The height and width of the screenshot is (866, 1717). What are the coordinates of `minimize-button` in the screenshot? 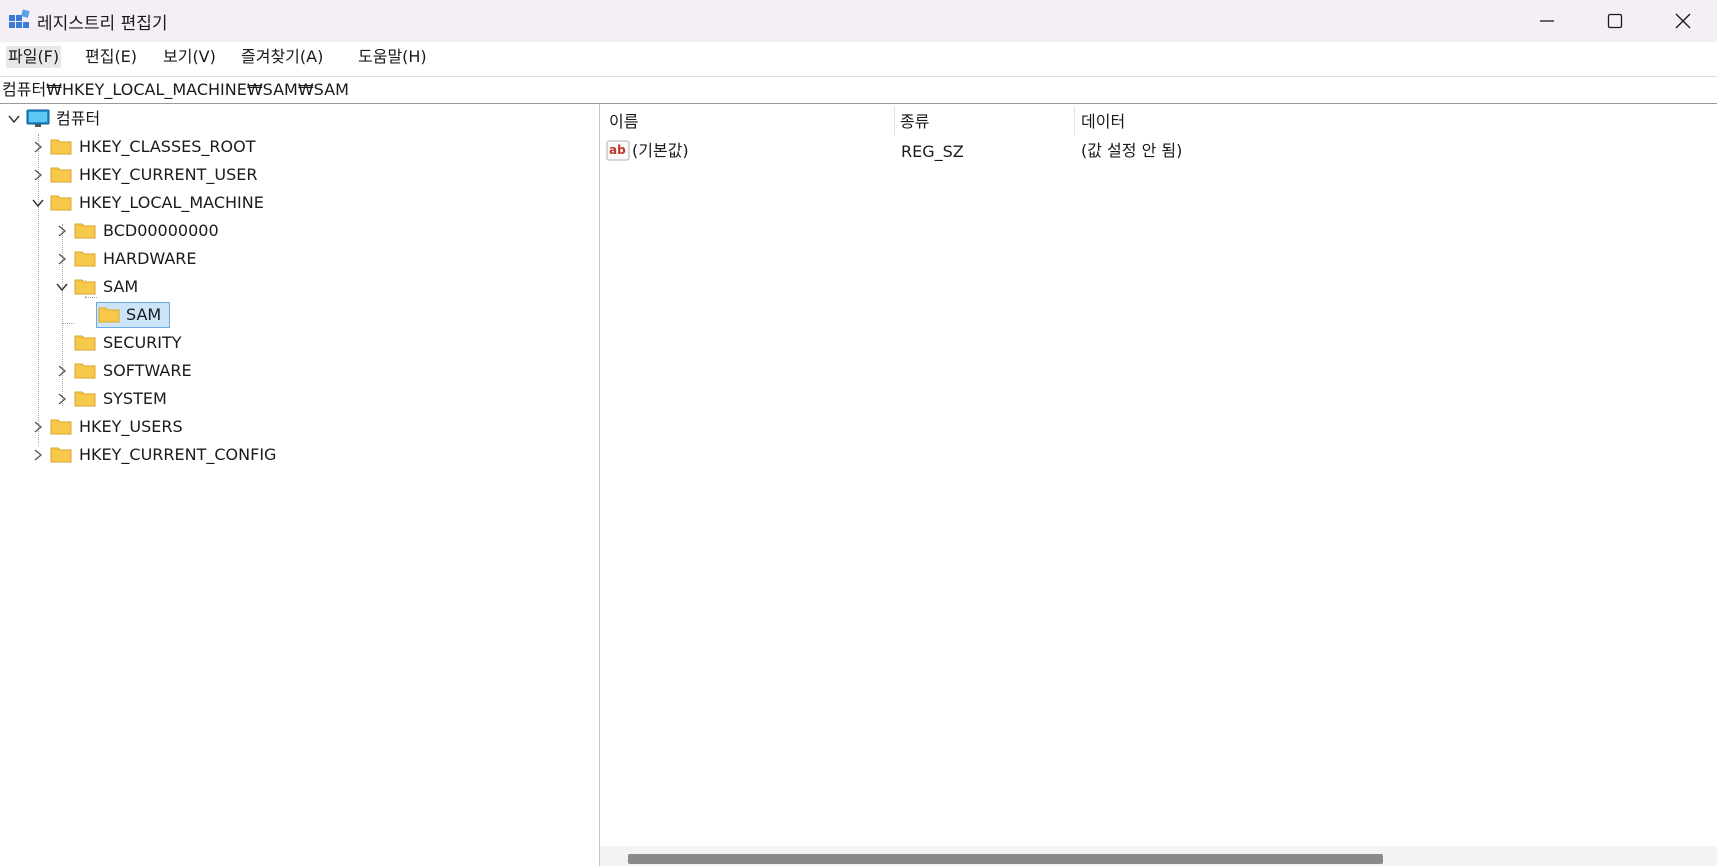 It's located at (1547, 21).